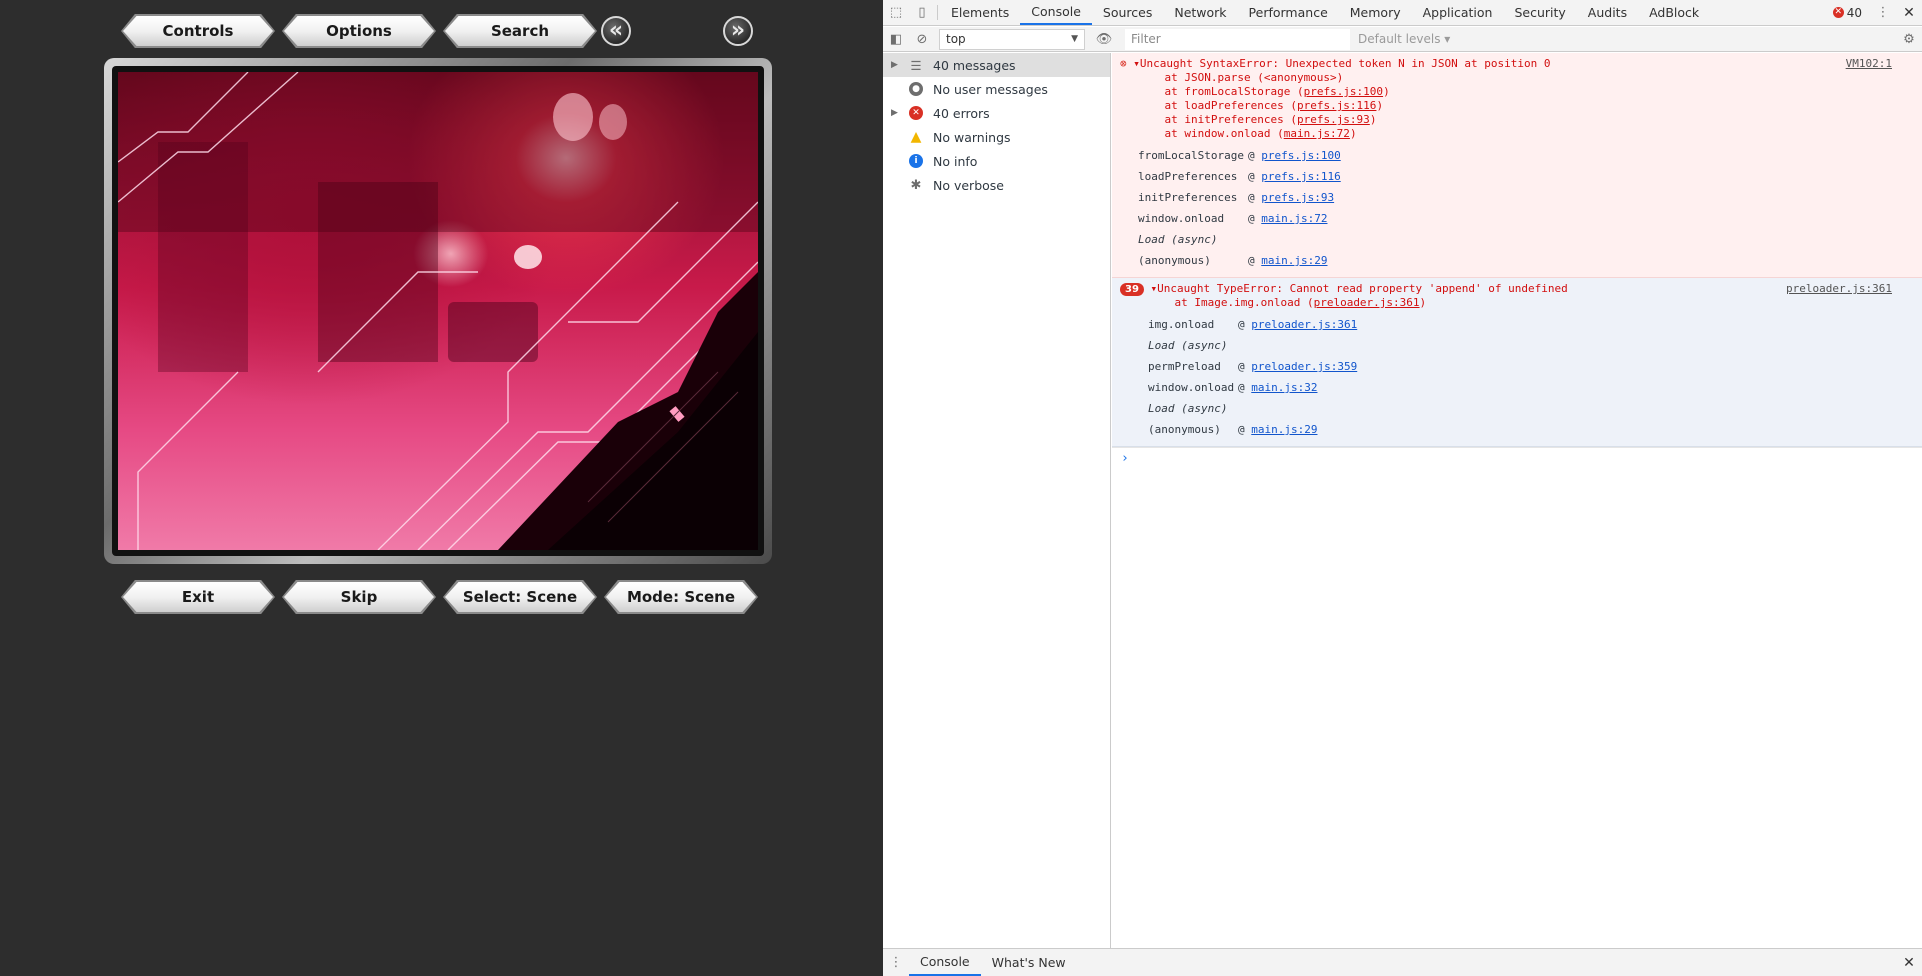  What do you see at coordinates (996, 161) in the screenshot?
I see `sidebar-item-info: i No info` at bounding box center [996, 161].